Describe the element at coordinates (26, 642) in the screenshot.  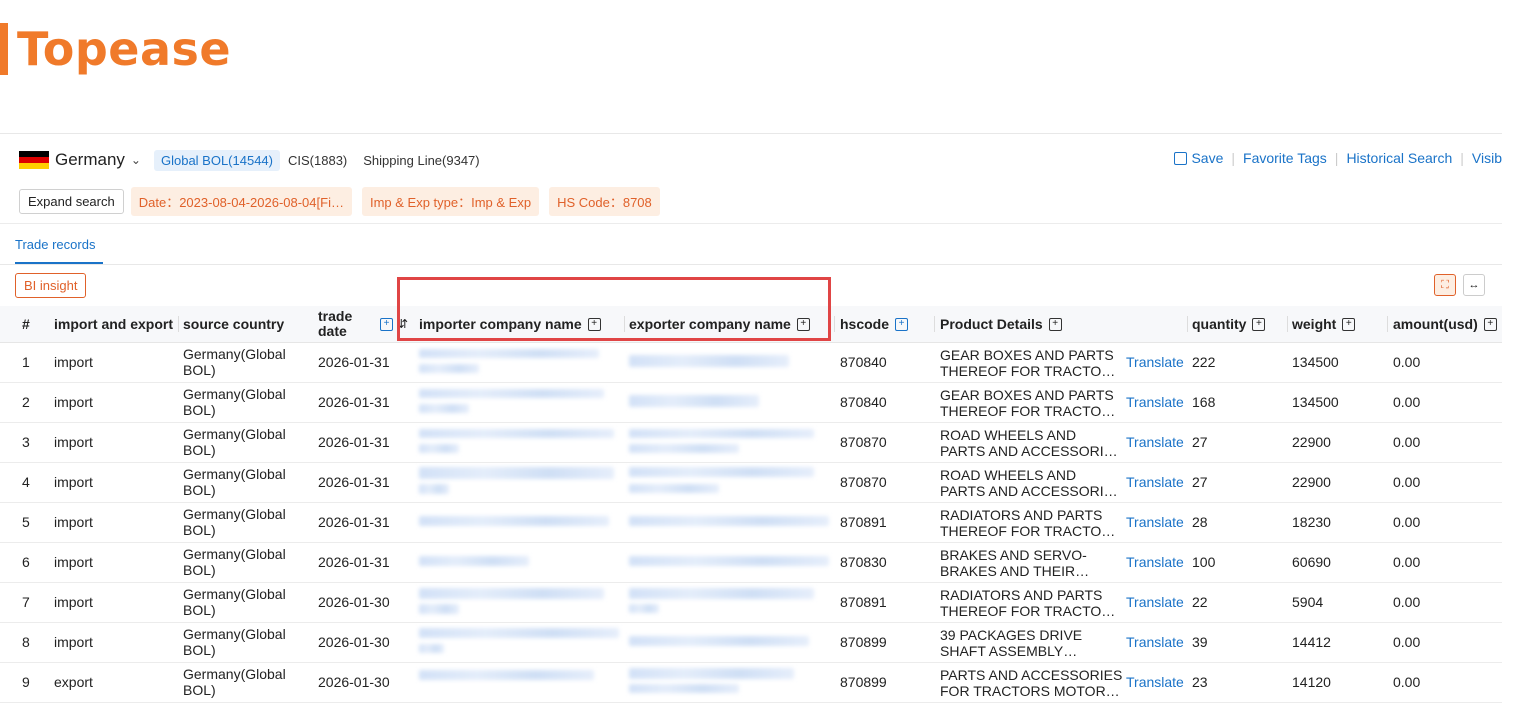
I see `row-number: 8` at that location.